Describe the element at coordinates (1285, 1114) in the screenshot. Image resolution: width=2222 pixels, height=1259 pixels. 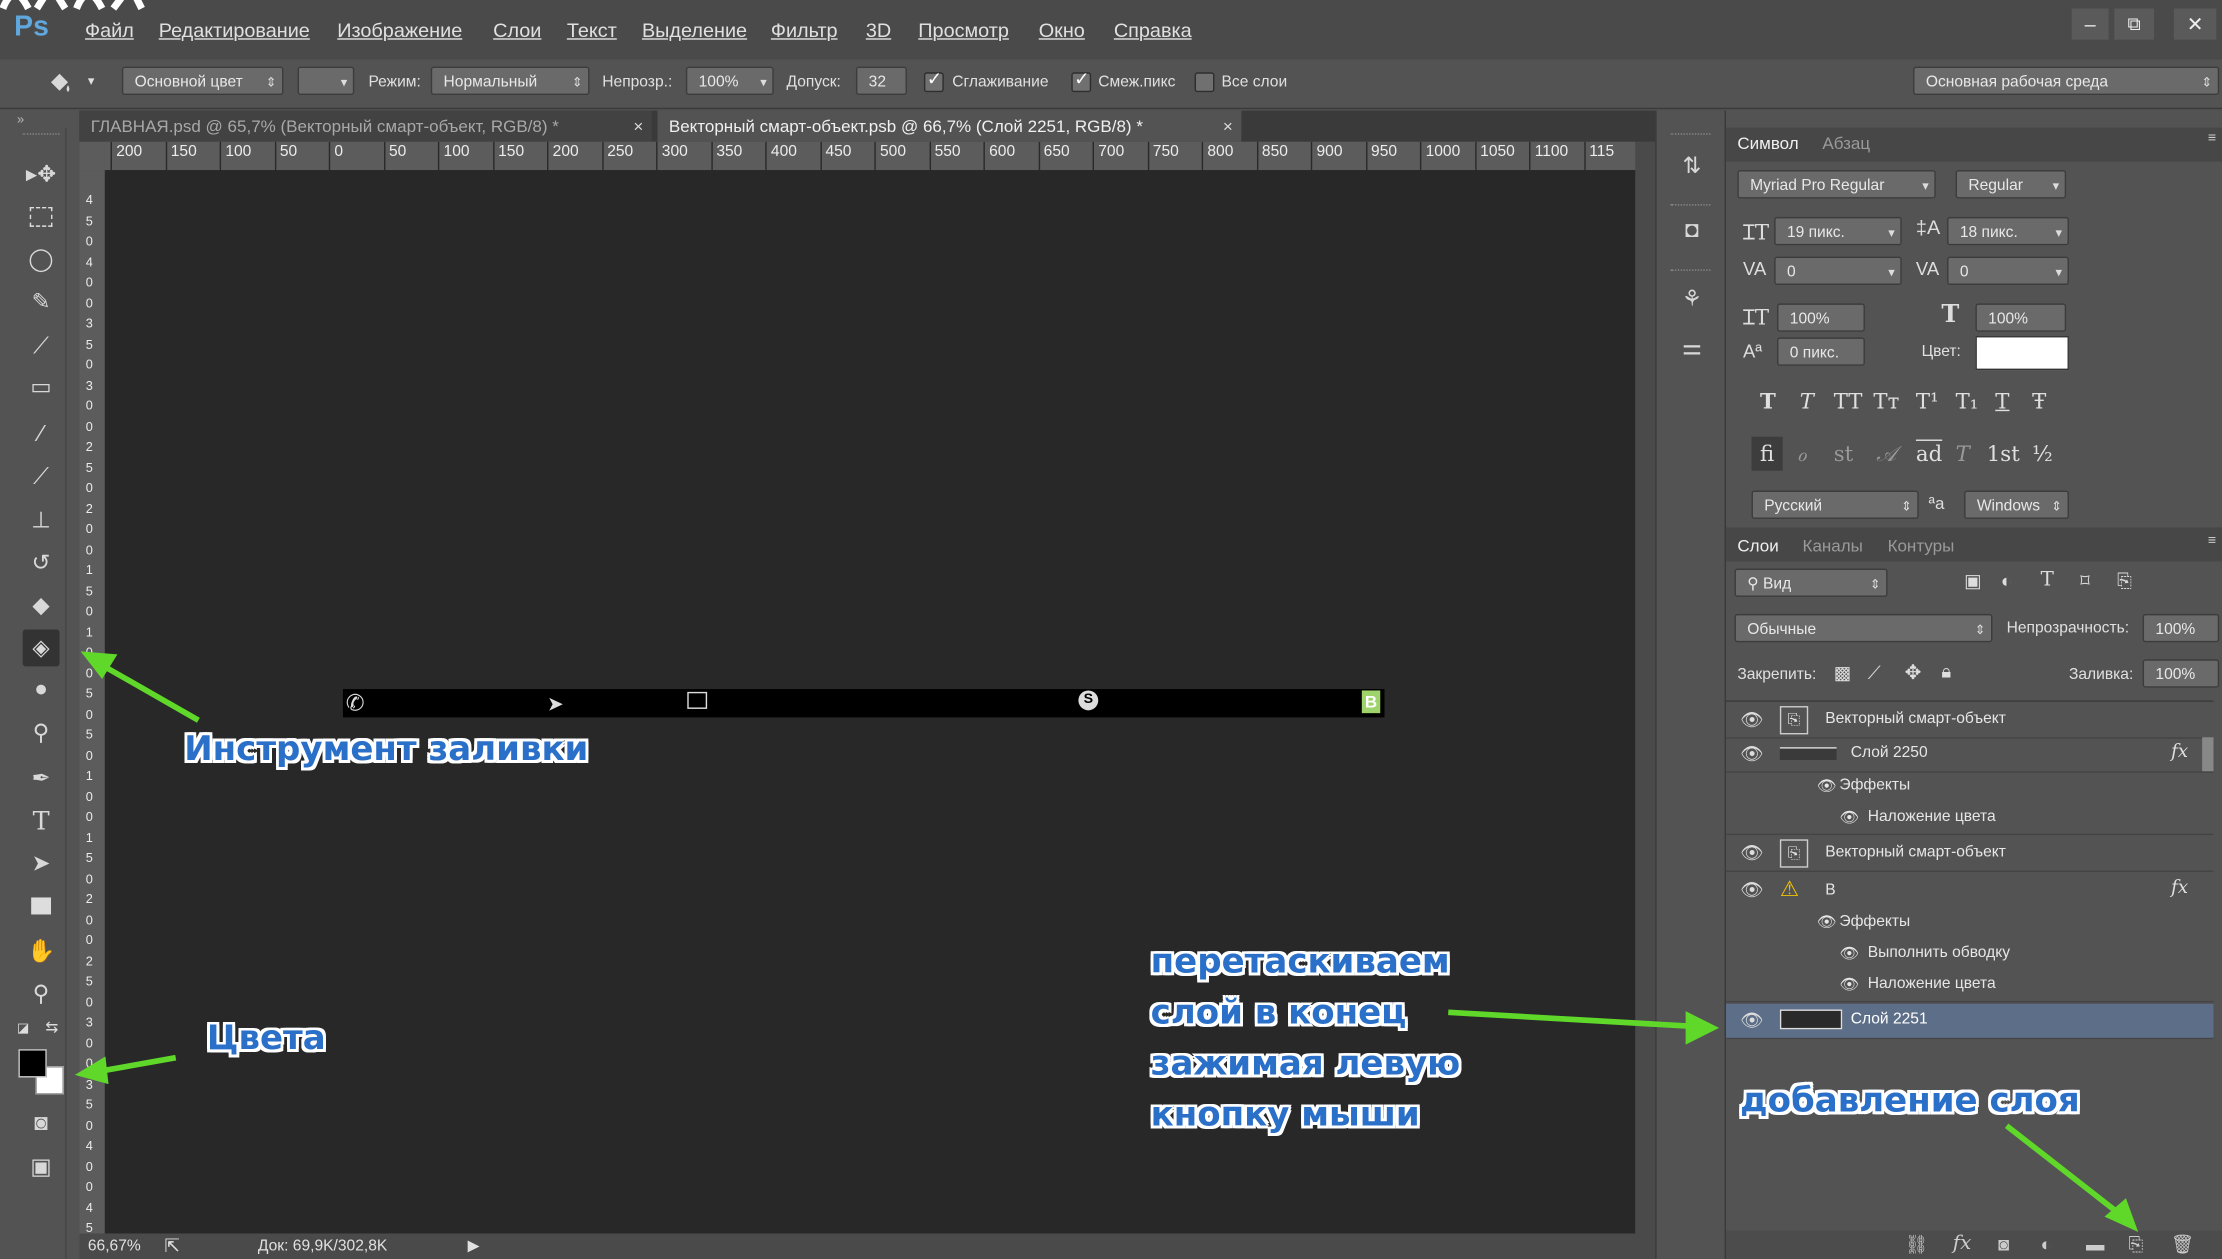
I see `annotation-drag-line: кнопку мыши` at that location.